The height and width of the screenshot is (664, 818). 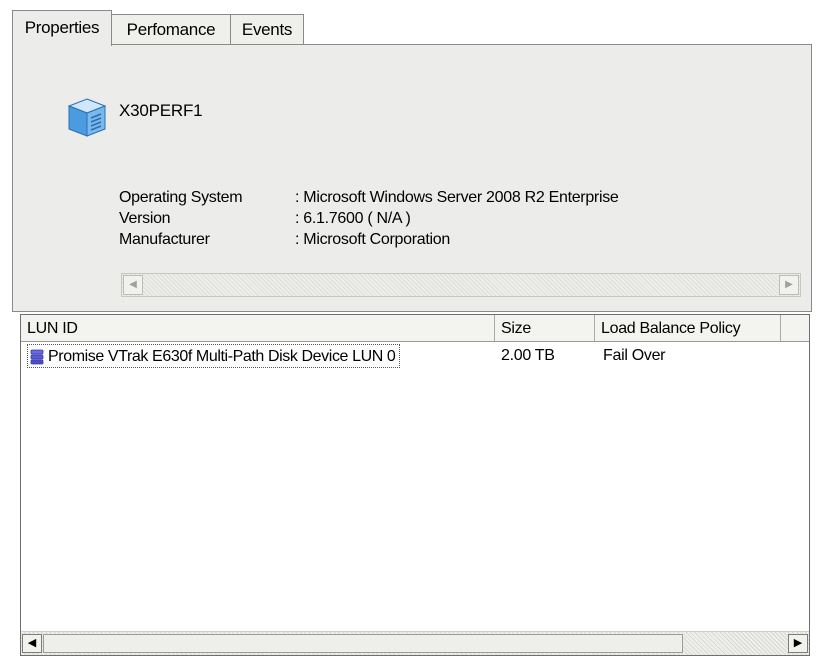 I want to click on property-value: : Microsoft Corporation, so click(x=372, y=239).